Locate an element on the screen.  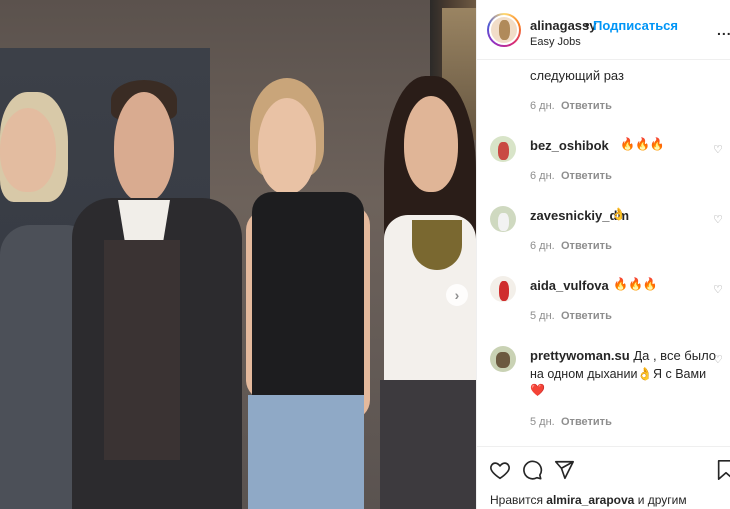
post-actions: Нравится almira_arapova и другим is located at coordinates (603, 477).